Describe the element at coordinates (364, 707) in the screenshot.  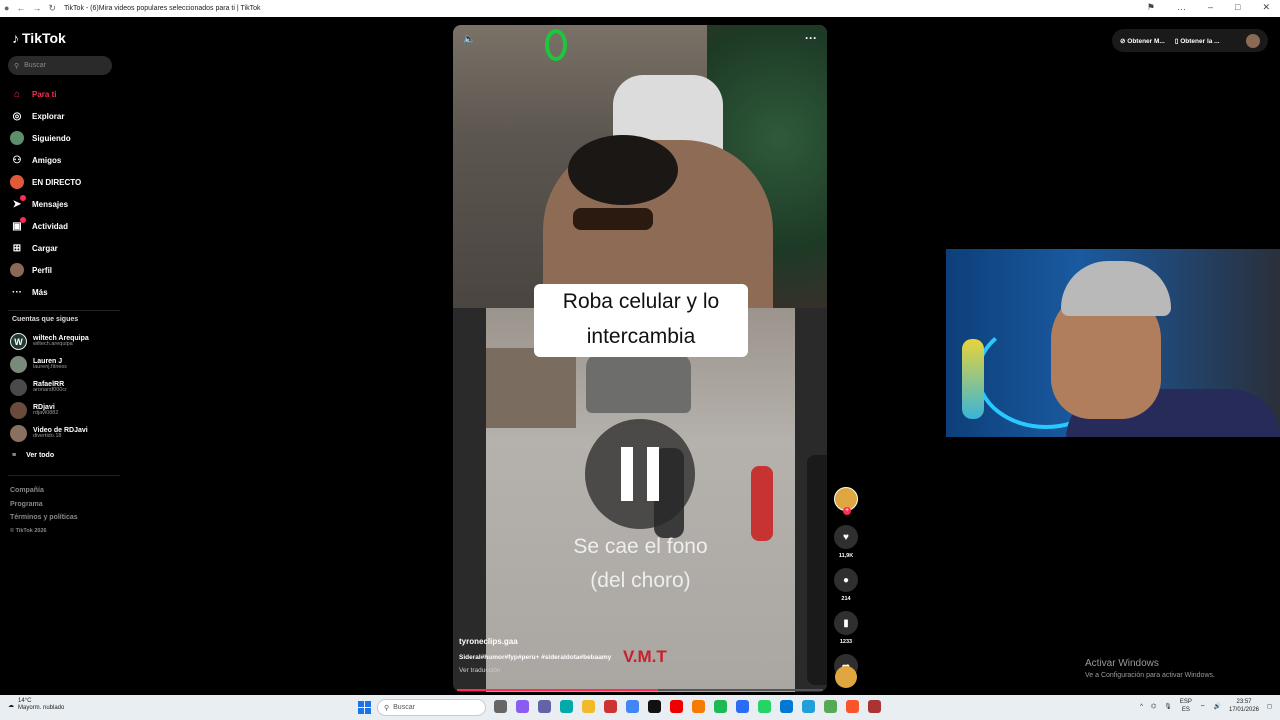
I see `start-button` at that location.